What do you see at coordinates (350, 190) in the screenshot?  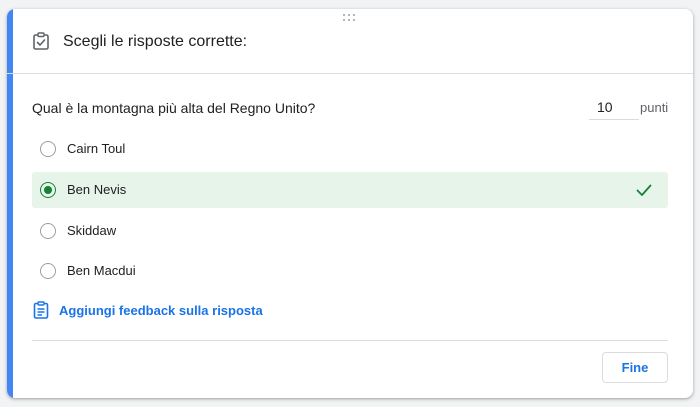 I see `answer-option-correct: Ben Nevis` at bounding box center [350, 190].